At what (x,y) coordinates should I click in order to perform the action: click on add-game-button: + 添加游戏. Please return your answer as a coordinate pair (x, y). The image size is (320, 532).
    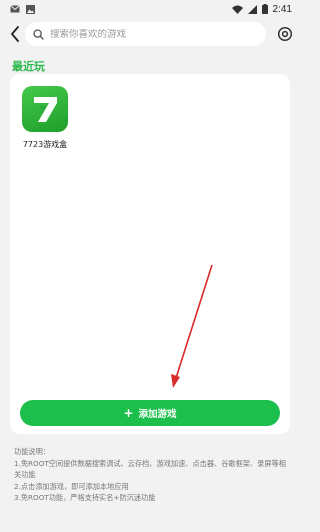
    Looking at the image, I should click on (150, 413).